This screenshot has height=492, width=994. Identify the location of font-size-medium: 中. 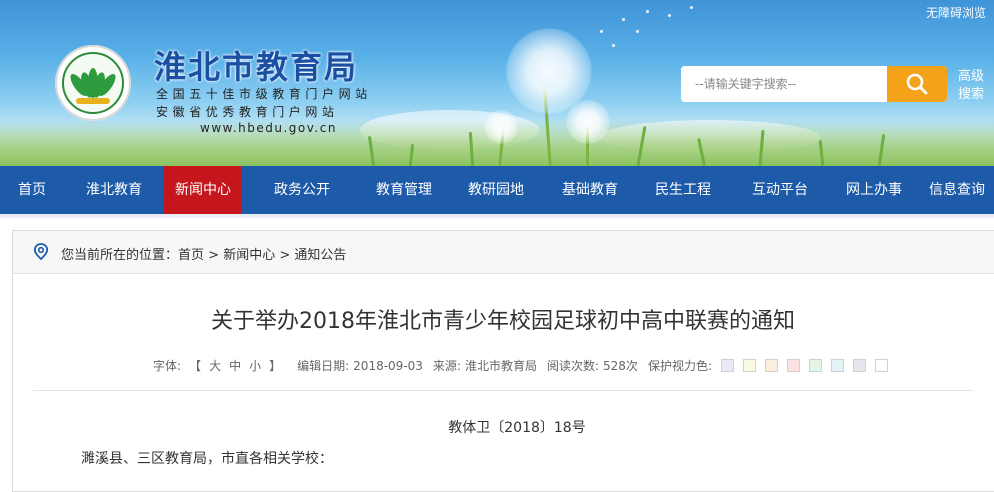
(235, 366).